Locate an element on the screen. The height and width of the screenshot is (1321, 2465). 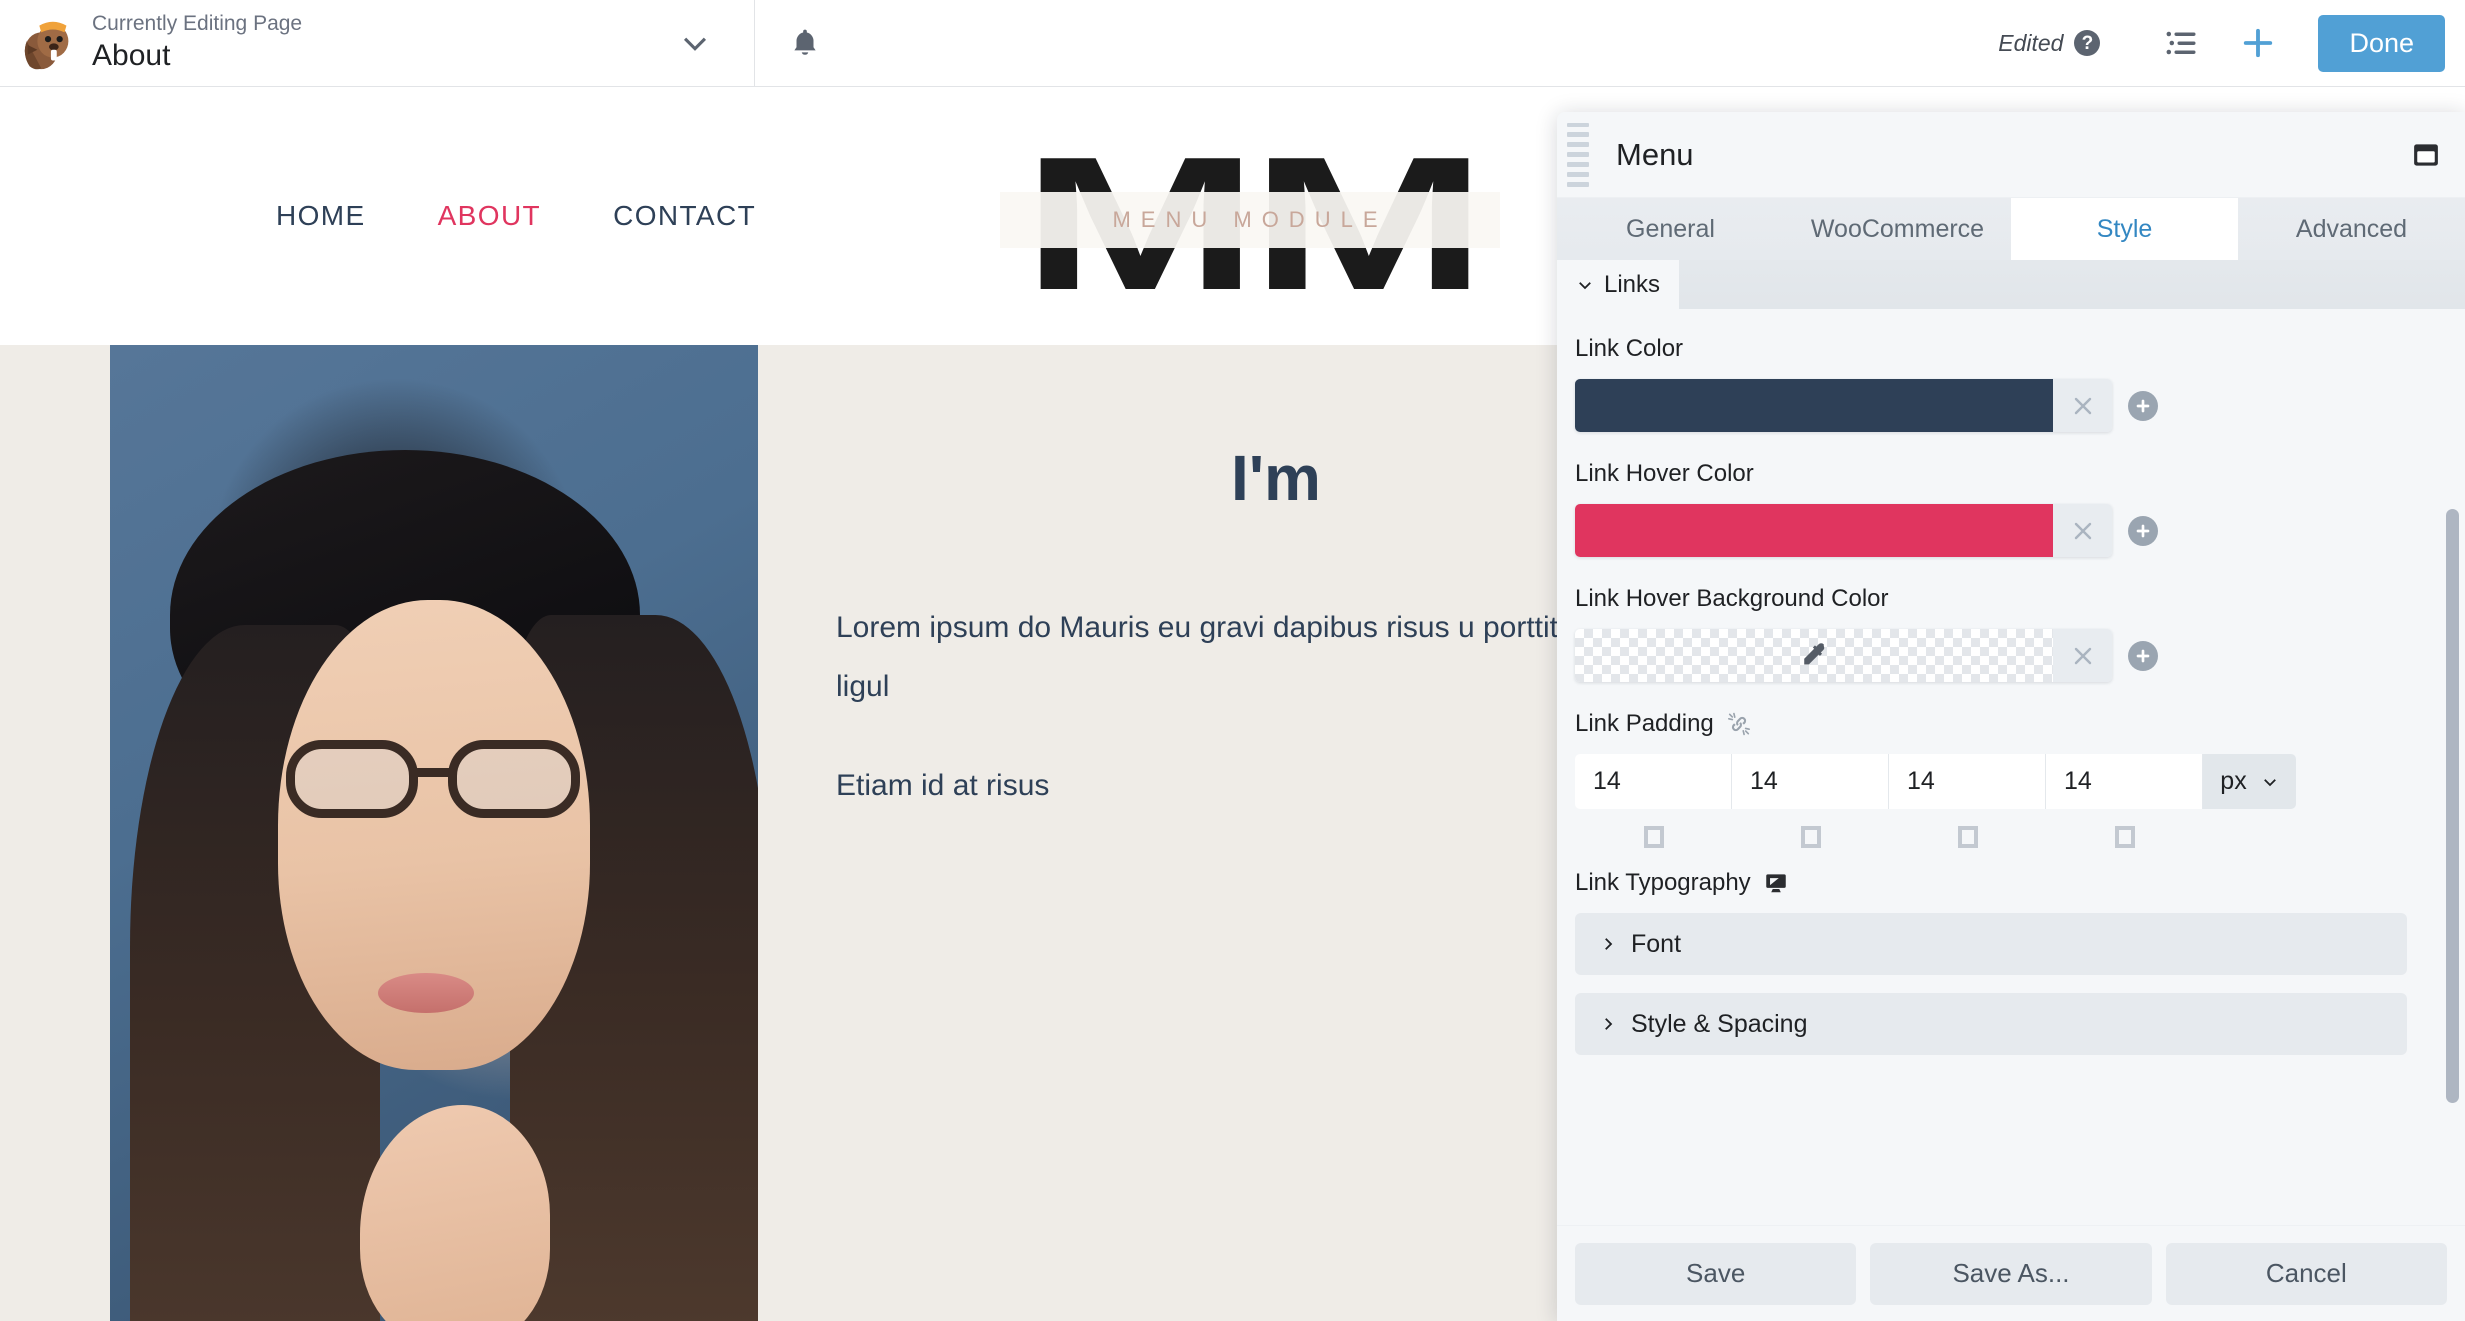
drag-grip-icon is located at coordinates (1585, 154).